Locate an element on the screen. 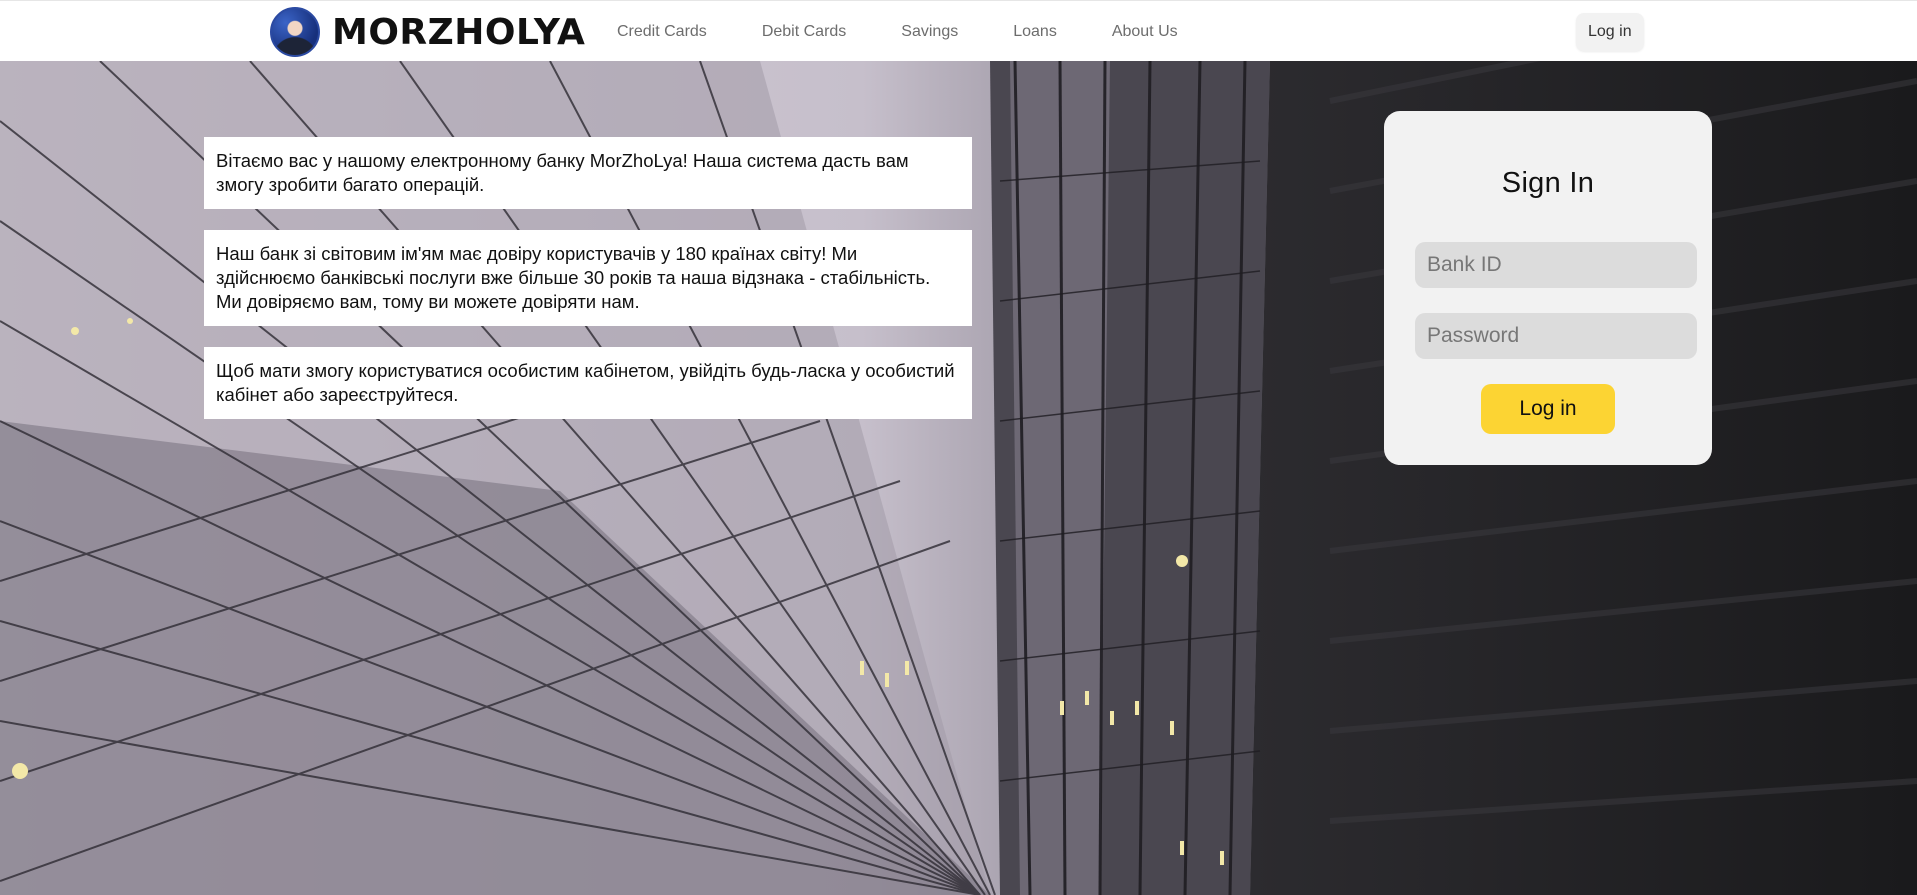 The height and width of the screenshot is (895, 1917). sign-in-title: Sign In is located at coordinates (1548, 183).